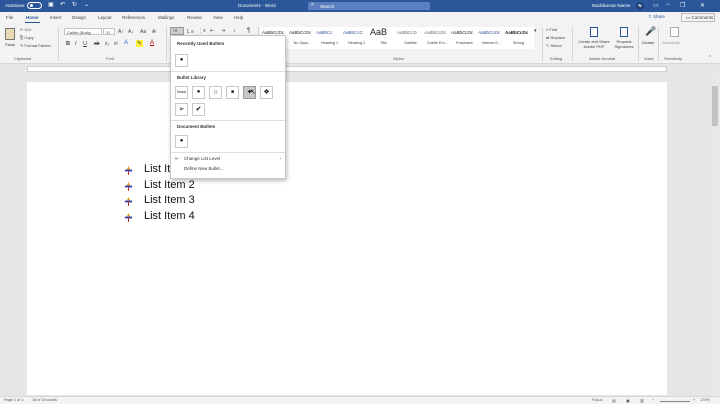  I want to click on numbering-icon: ⒈≡, so click(190, 31).